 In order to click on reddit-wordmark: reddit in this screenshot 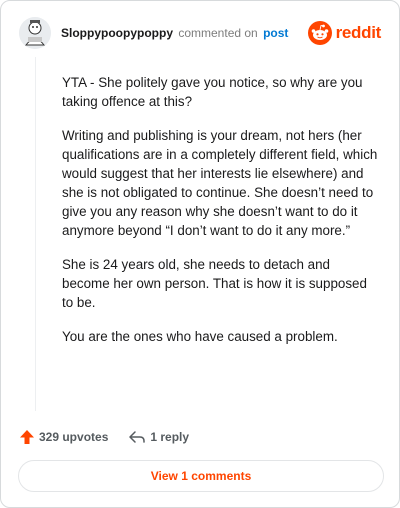, I will do `click(358, 32)`.